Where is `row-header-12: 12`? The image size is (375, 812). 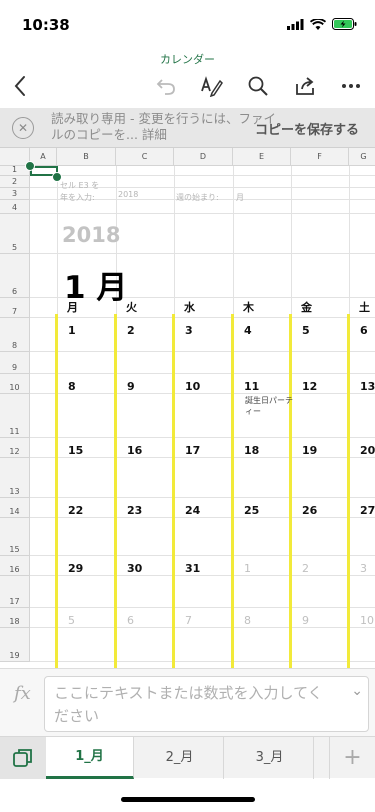
row-header-12: 12 is located at coordinates (15, 448).